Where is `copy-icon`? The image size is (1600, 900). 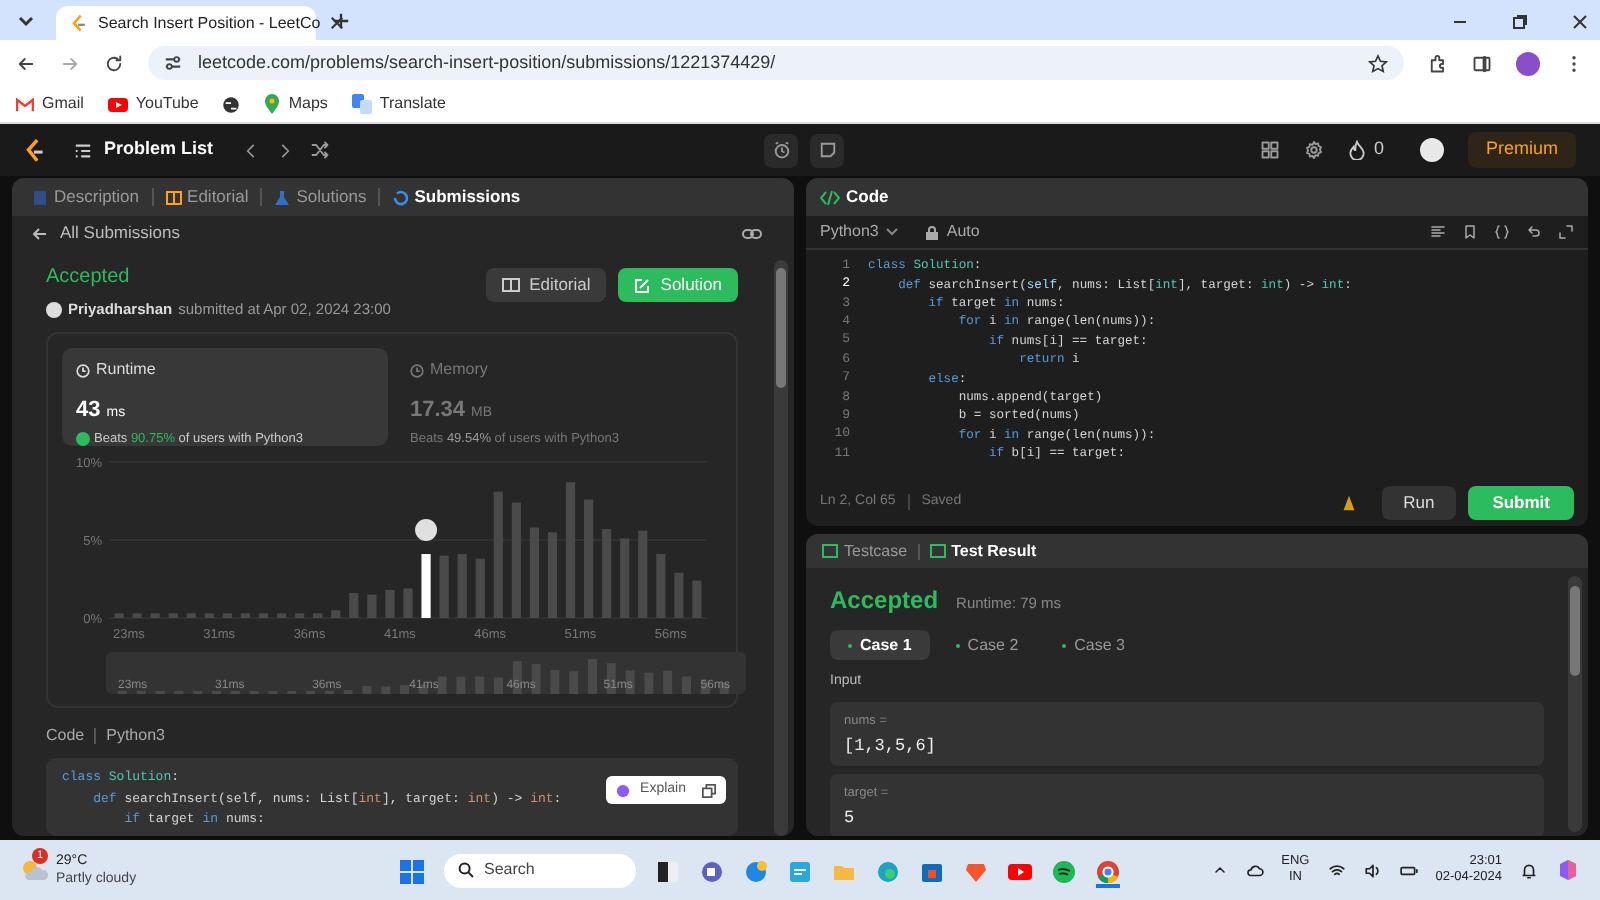 copy-icon is located at coordinates (709, 790).